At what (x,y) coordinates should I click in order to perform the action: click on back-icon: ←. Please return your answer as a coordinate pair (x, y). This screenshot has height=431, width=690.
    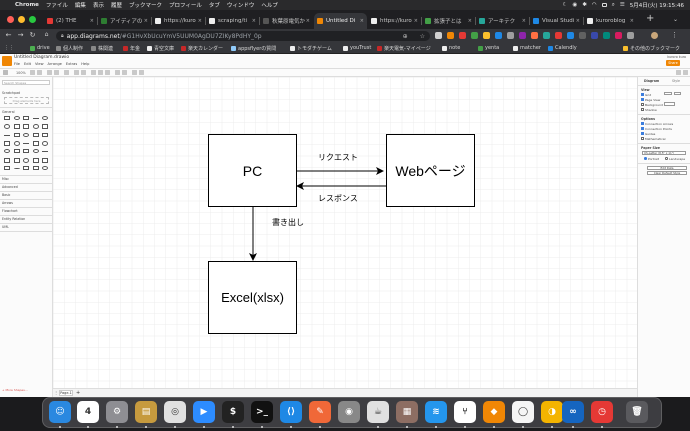
    Looking at the image, I should click on (8, 35).